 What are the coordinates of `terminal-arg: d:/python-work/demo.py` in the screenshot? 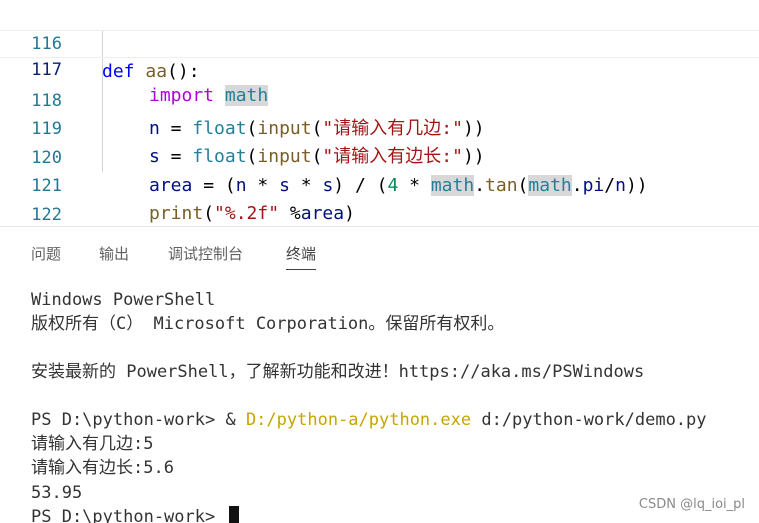 It's located at (589, 420).